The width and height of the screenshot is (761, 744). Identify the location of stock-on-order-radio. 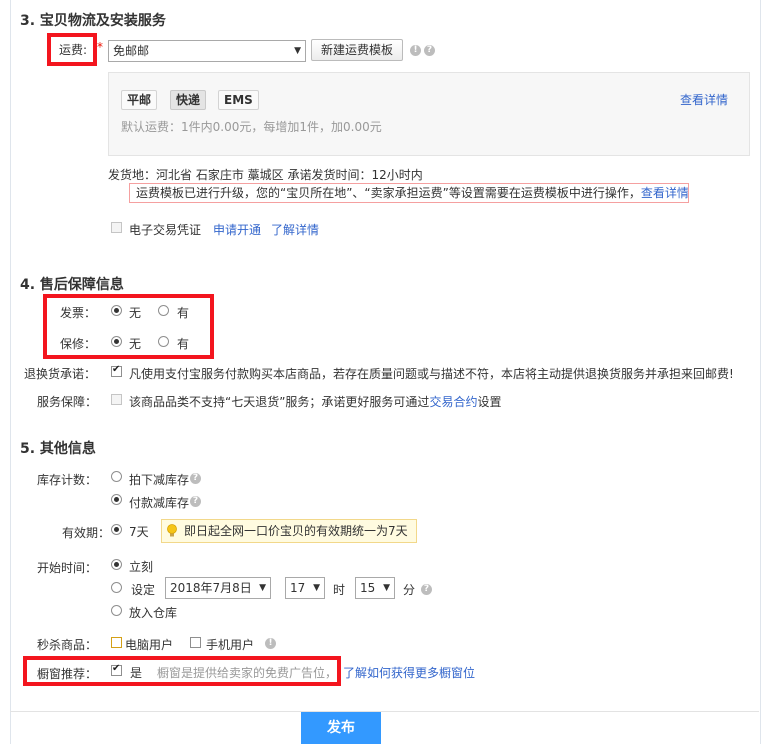
(116, 476).